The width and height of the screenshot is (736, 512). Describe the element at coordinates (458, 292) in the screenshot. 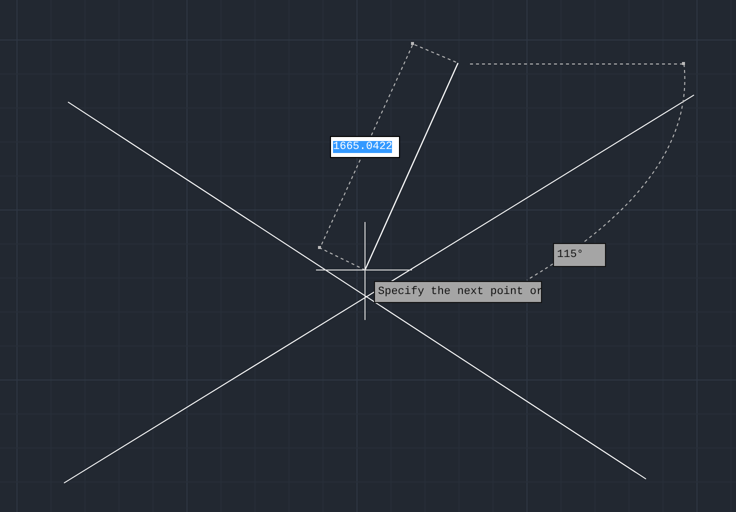

I see `command-prompt-tooltip: Specify the next point or` at that location.